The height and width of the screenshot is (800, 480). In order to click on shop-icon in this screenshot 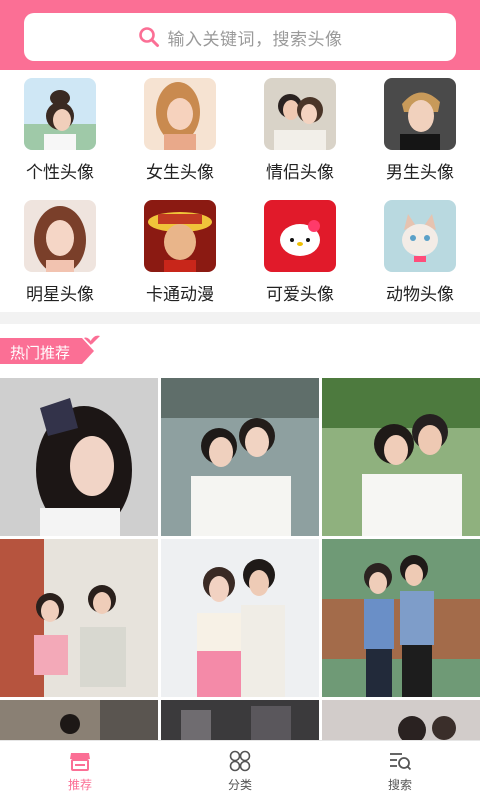, I will do `click(80, 762)`.